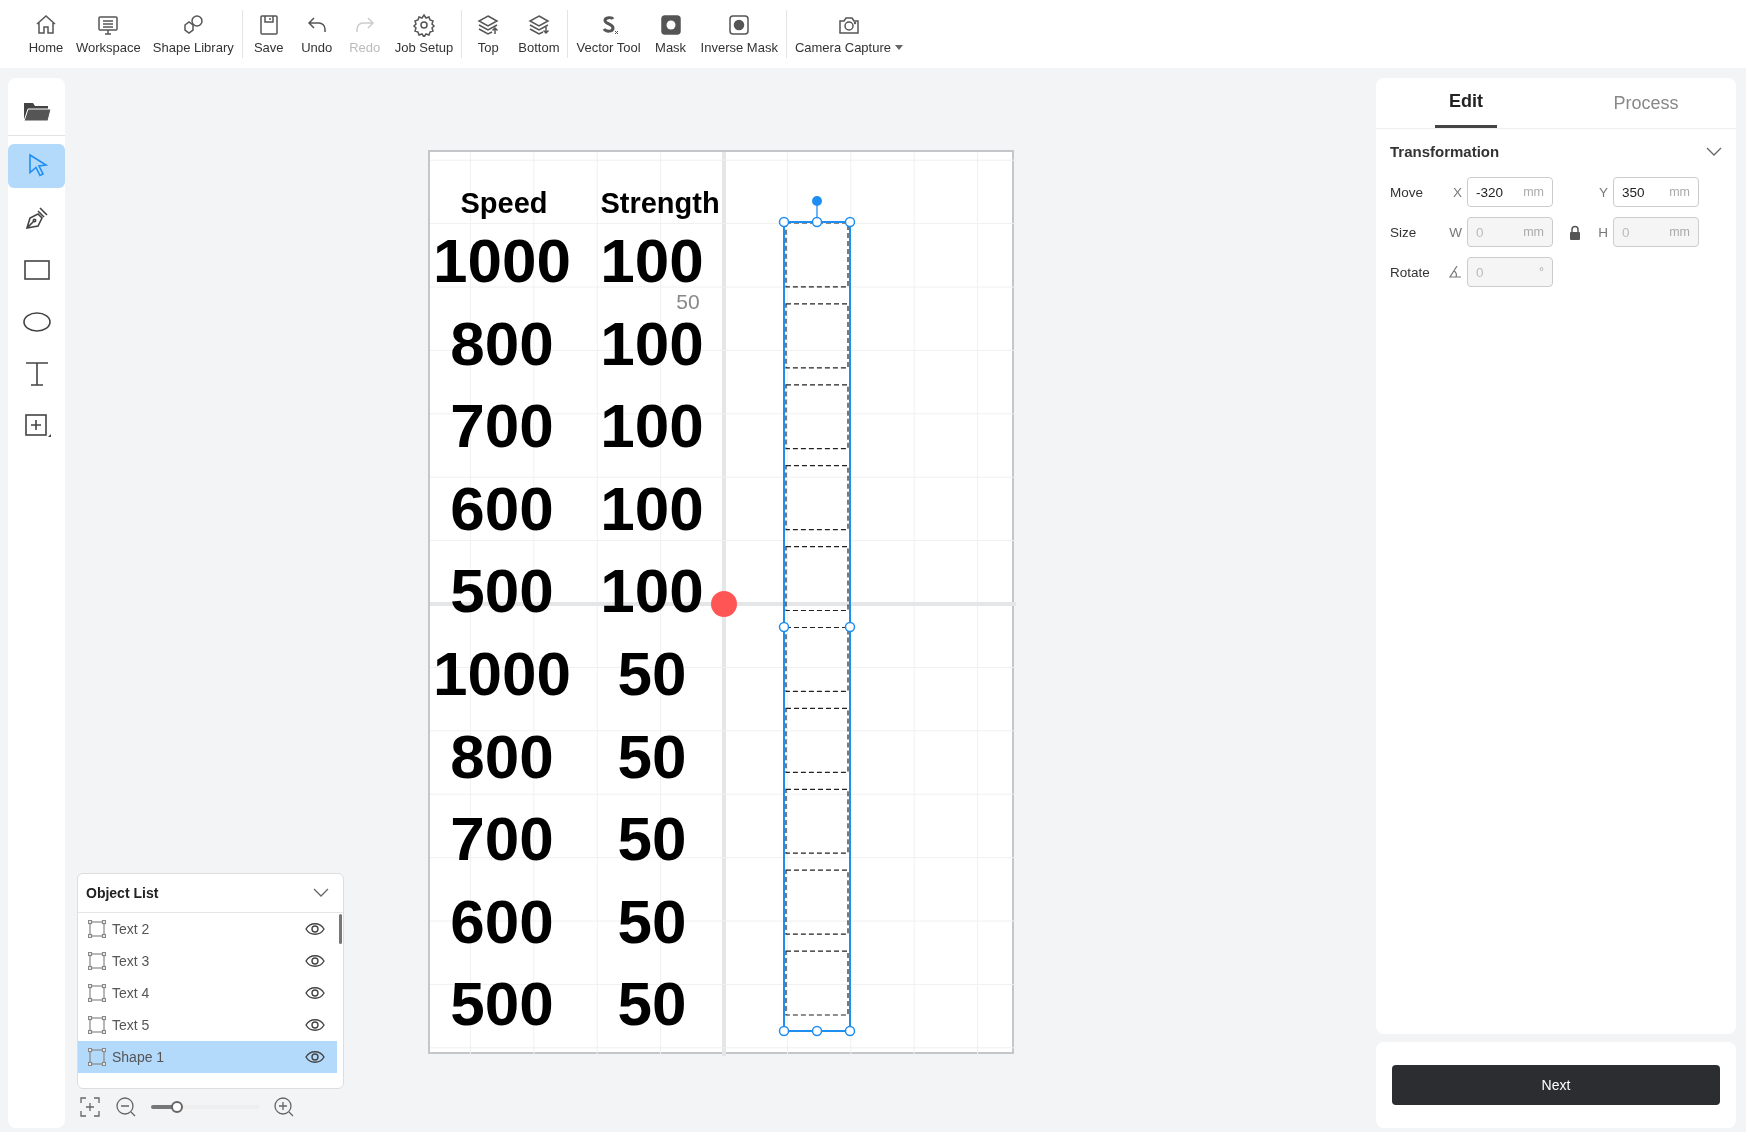 This screenshot has width=1746, height=1132. I want to click on axis-label: H, so click(1602, 232).